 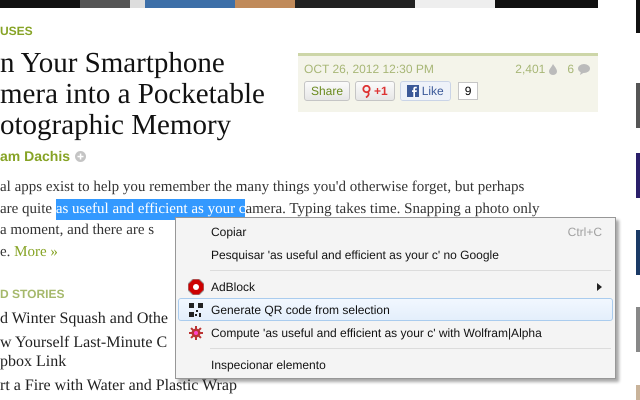 I want to click on headline-line: n Your Smartphone, so click(x=112, y=63).